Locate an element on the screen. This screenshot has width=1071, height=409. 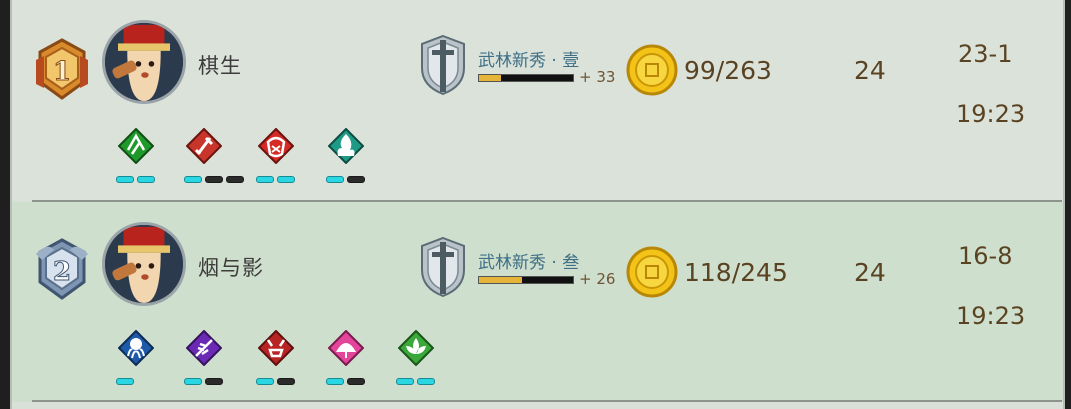
tier-label: 武林新秀 · 壹 is located at coordinates (529, 61).